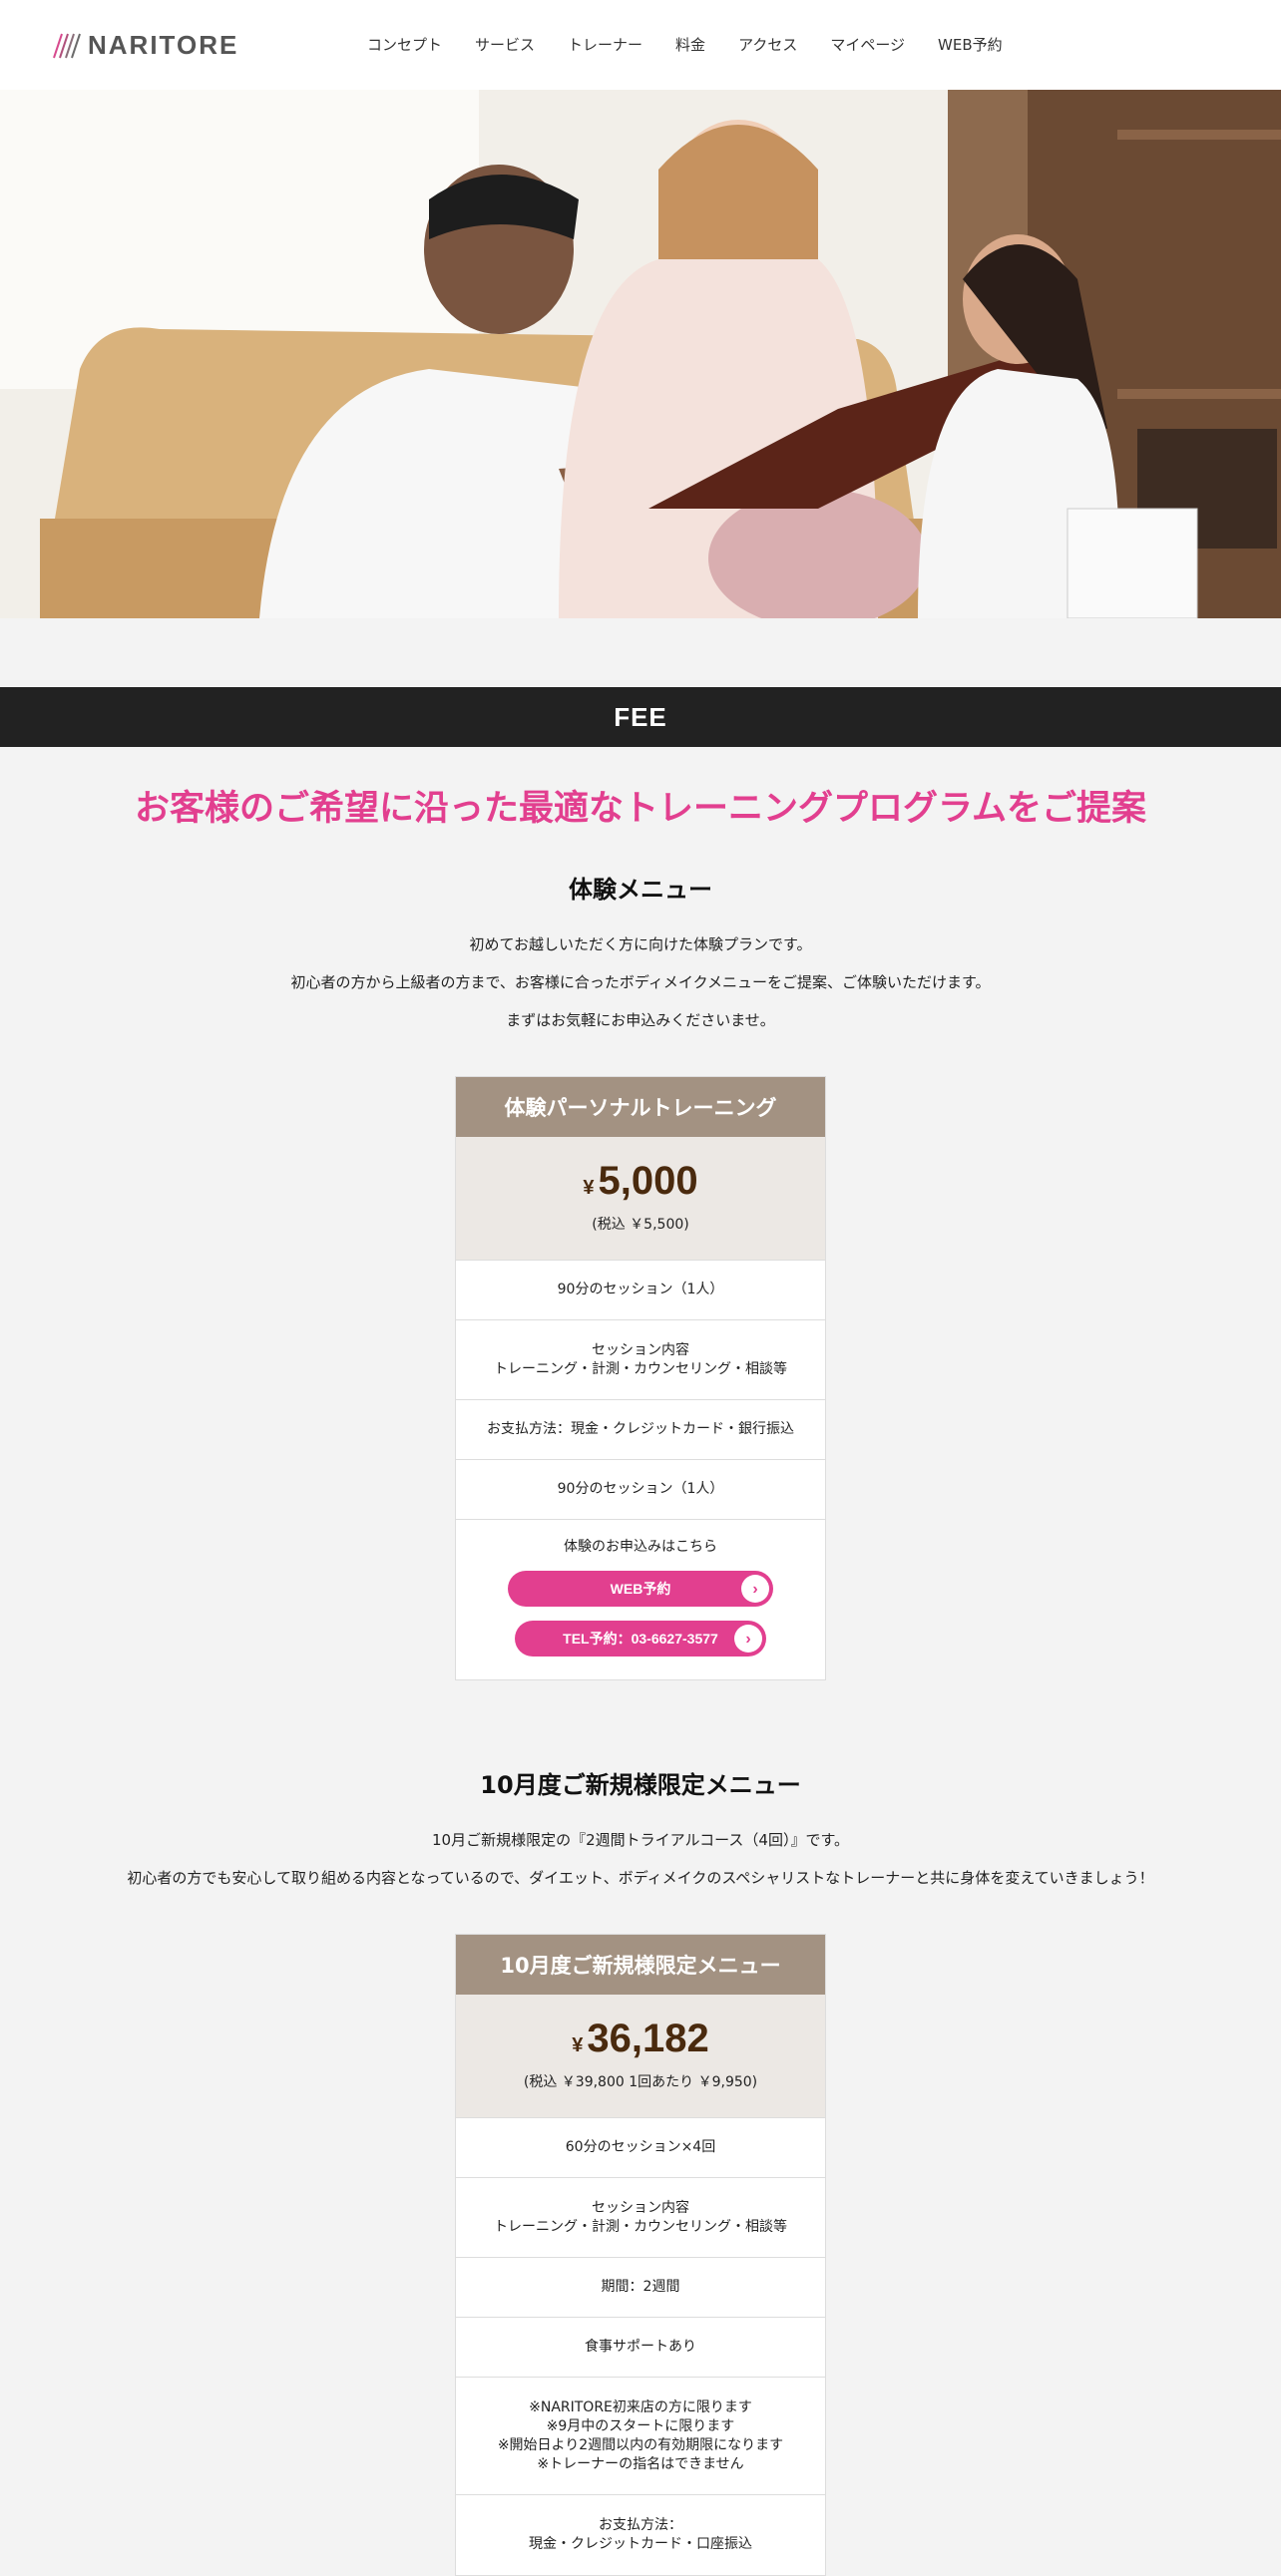 This screenshot has height=2576, width=1281. Describe the element at coordinates (640, 2207) in the screenshot. I see `october-content-label: セッション内容` at that location.